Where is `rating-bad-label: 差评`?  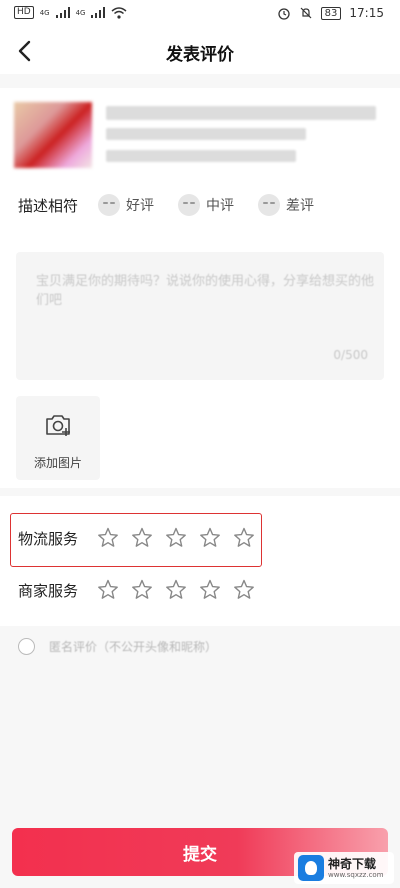 rating-bad-label: 差评 is located at coordinates (300, 206).